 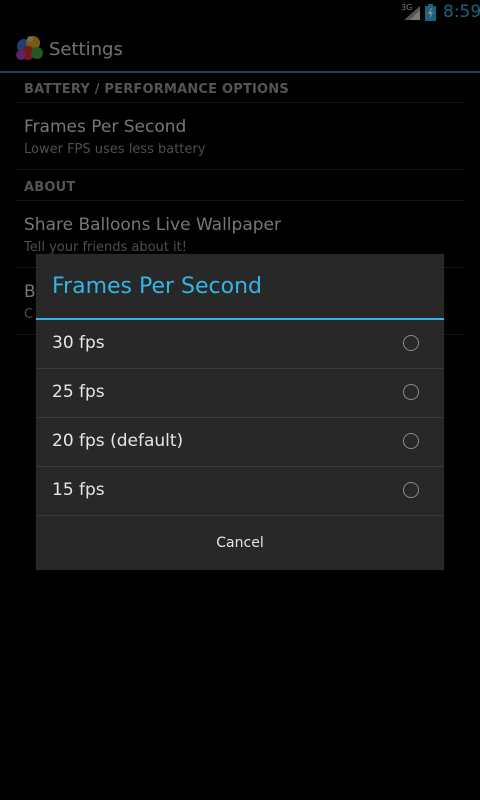 I want to click on option-label: 20 fps (default), so click(x=118, y=441).